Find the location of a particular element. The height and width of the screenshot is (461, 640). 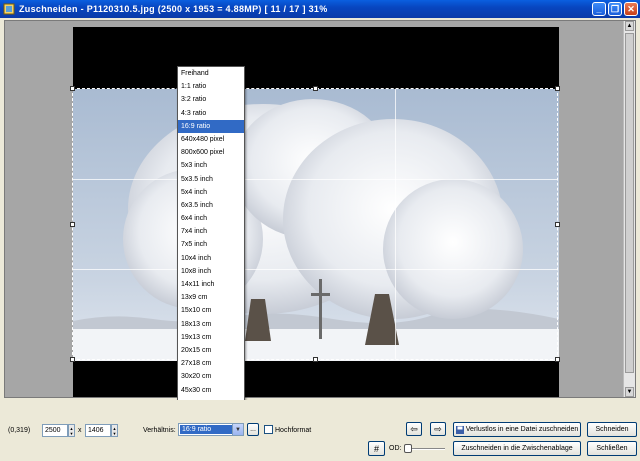

crop-handle-bottom is located at coordinates (315, 359).